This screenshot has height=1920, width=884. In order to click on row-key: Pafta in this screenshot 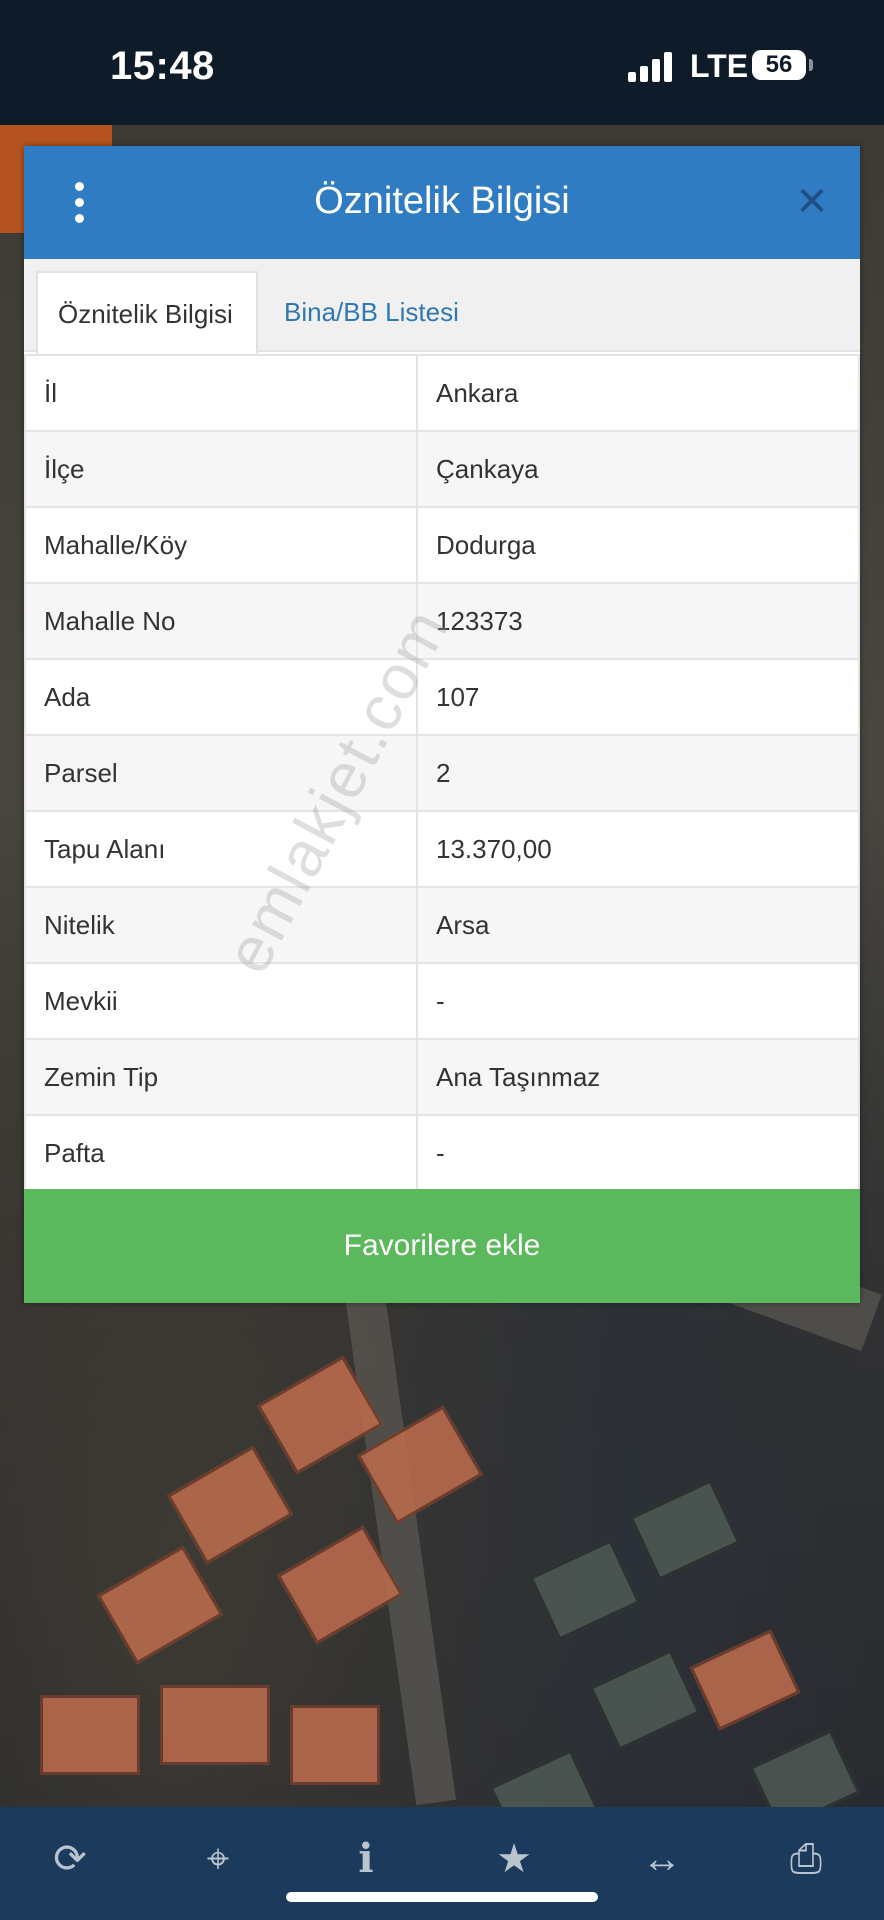, I will do `click(221, 1153)`.